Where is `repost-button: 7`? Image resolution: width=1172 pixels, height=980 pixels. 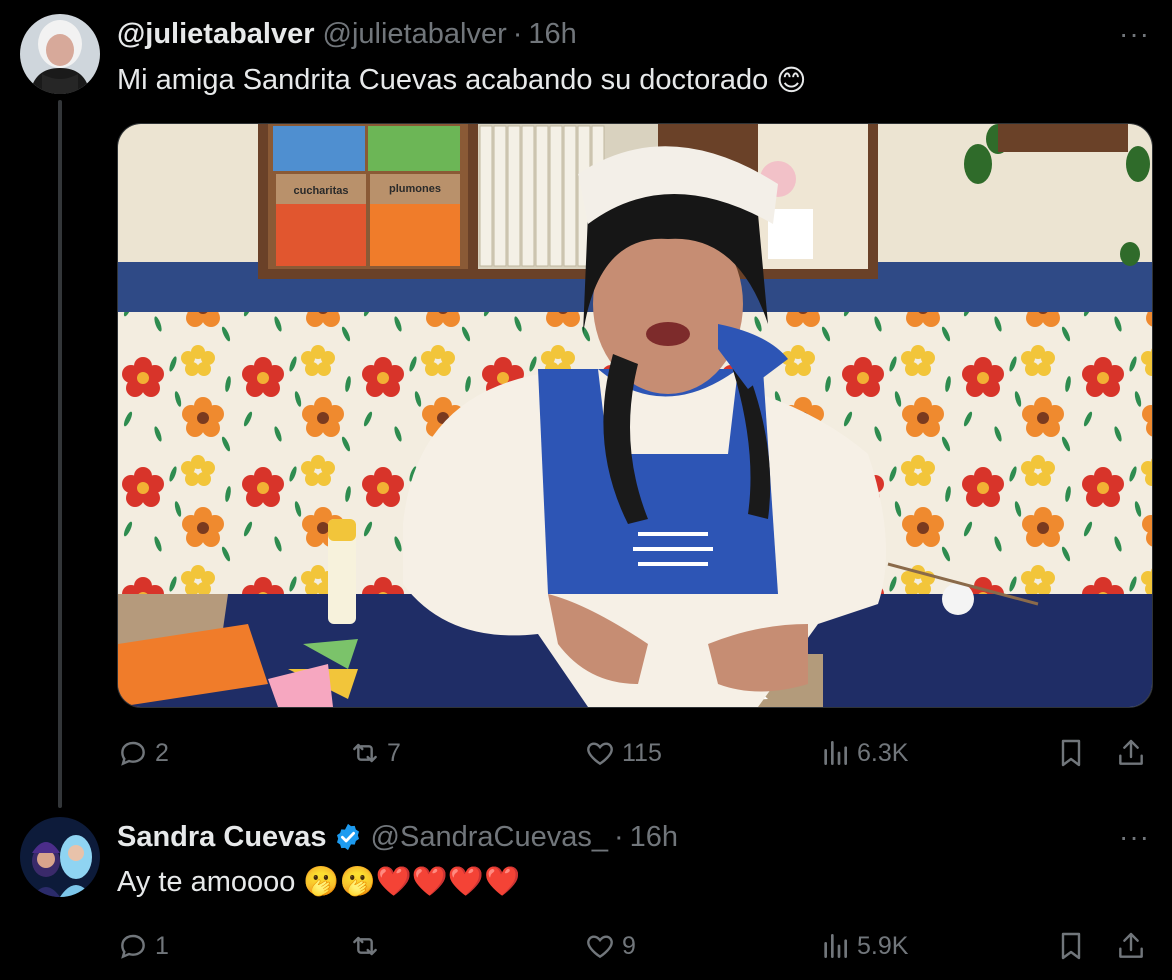
repost-button: 7 is located at coordinates (375, 753).